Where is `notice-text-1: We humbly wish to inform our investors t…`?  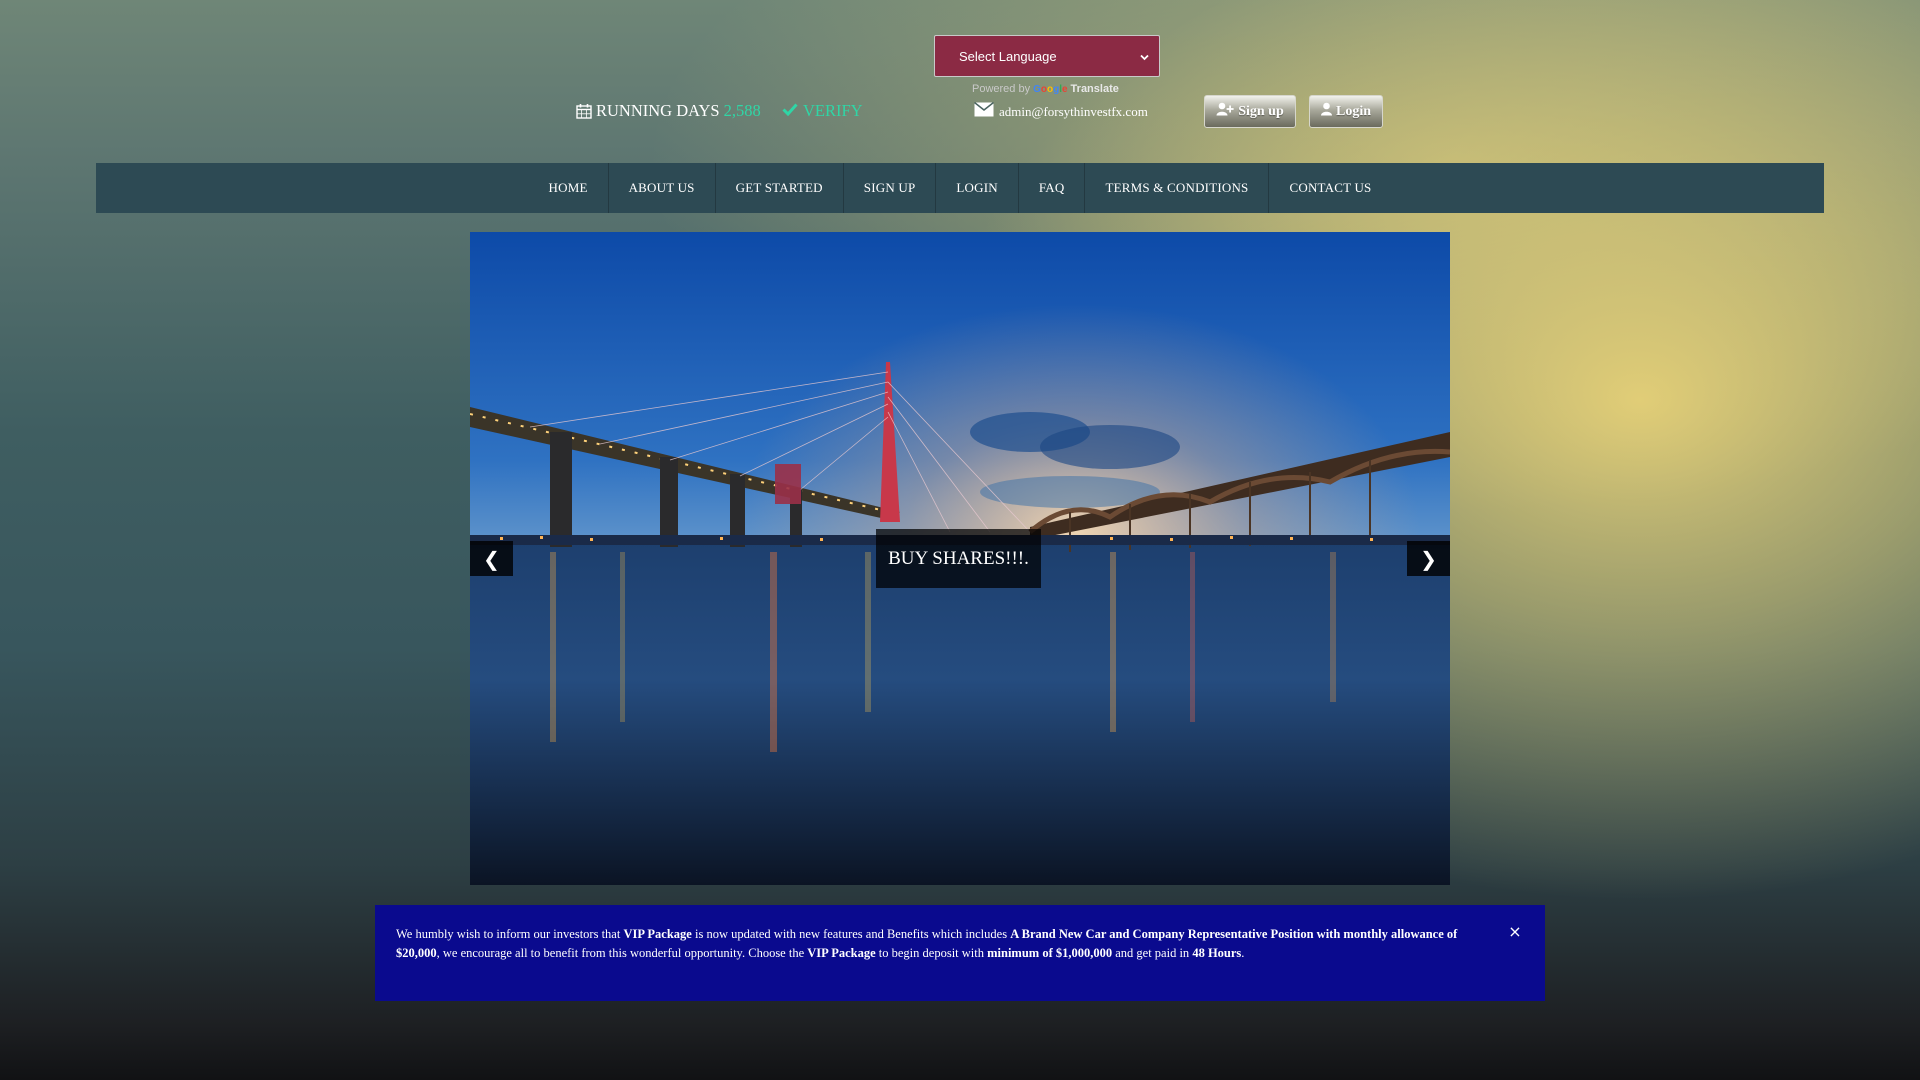
notice-text-1: We humbly wish to inform our investors t… is located at coordinates (510, 934).